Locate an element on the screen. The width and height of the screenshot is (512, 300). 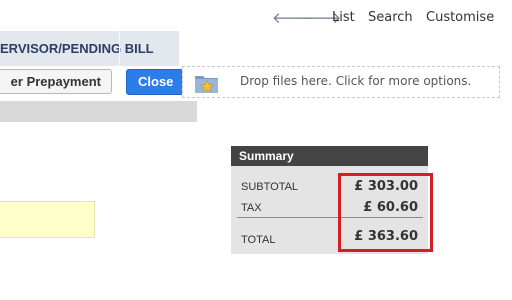
title-divider is located at coordinates (119, 48).